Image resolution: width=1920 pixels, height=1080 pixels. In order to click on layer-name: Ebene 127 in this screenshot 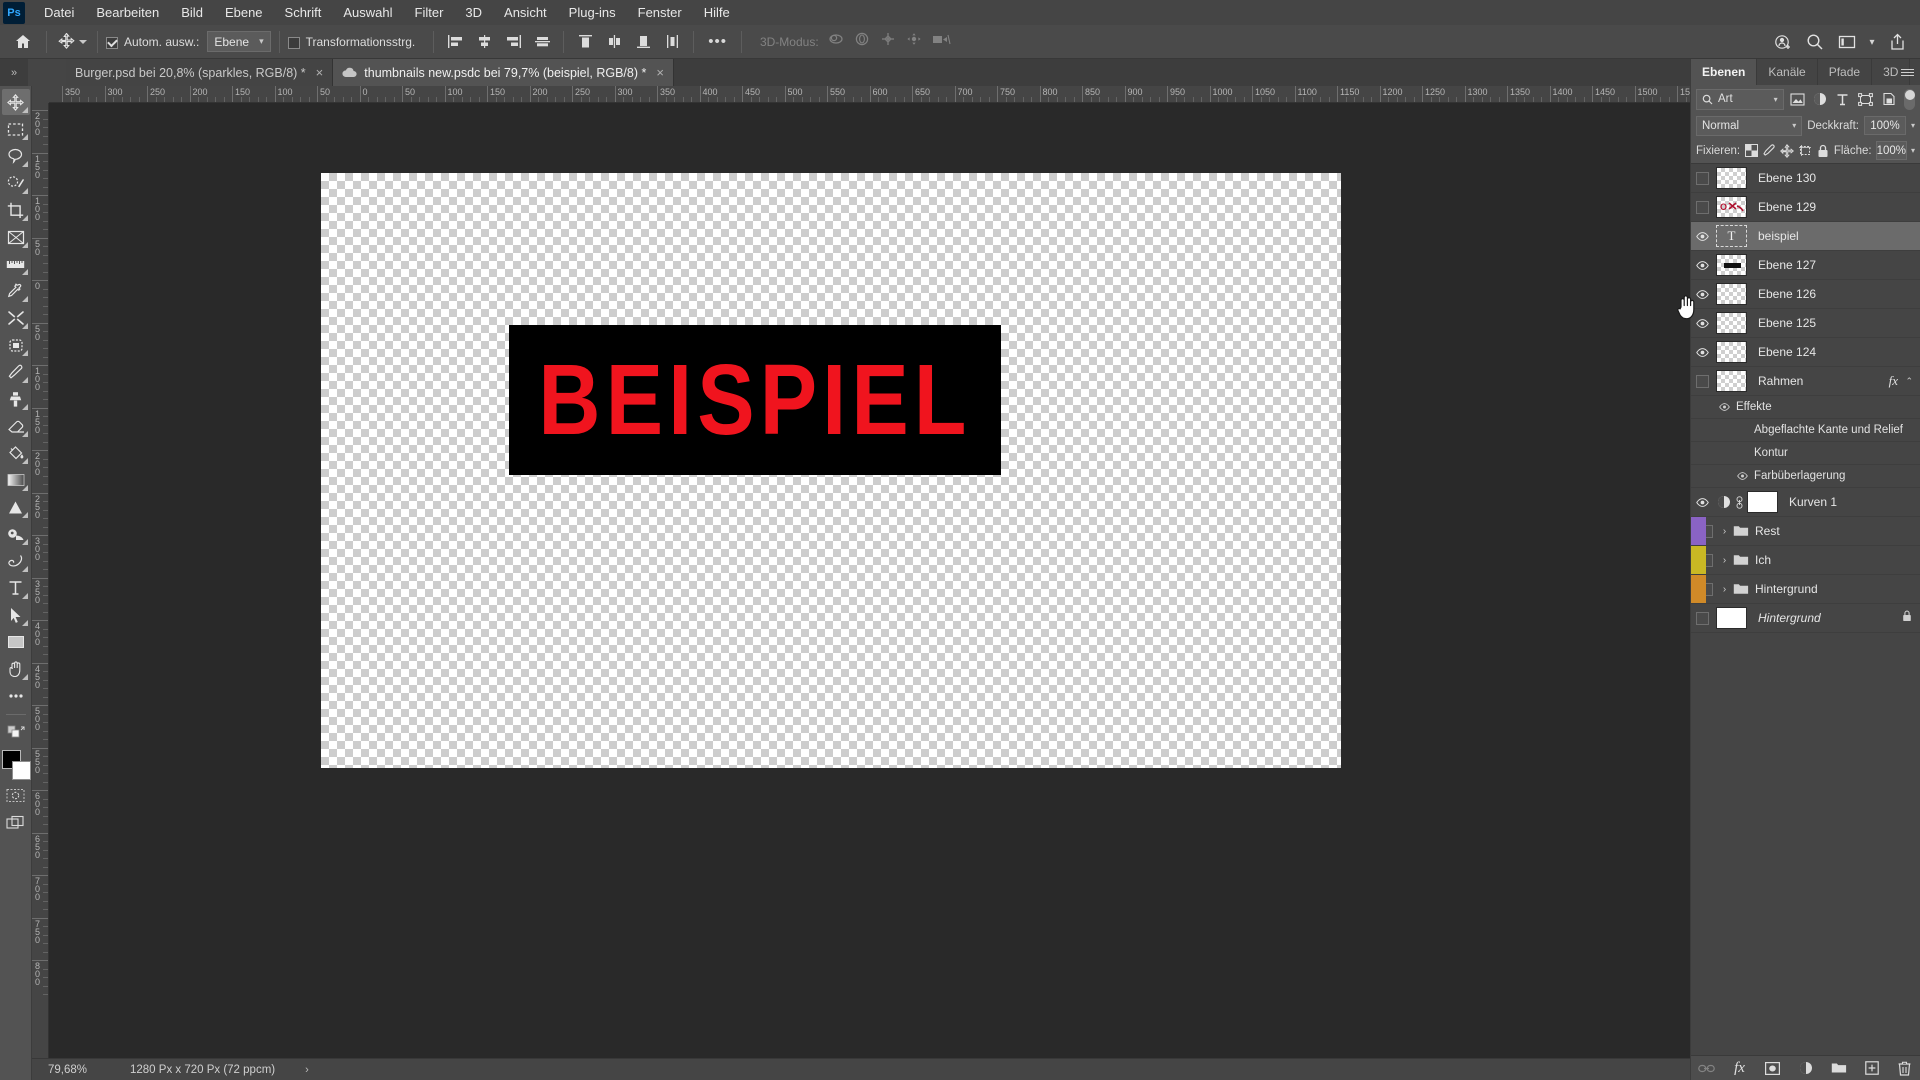, I will do `click(1787, 265)`.